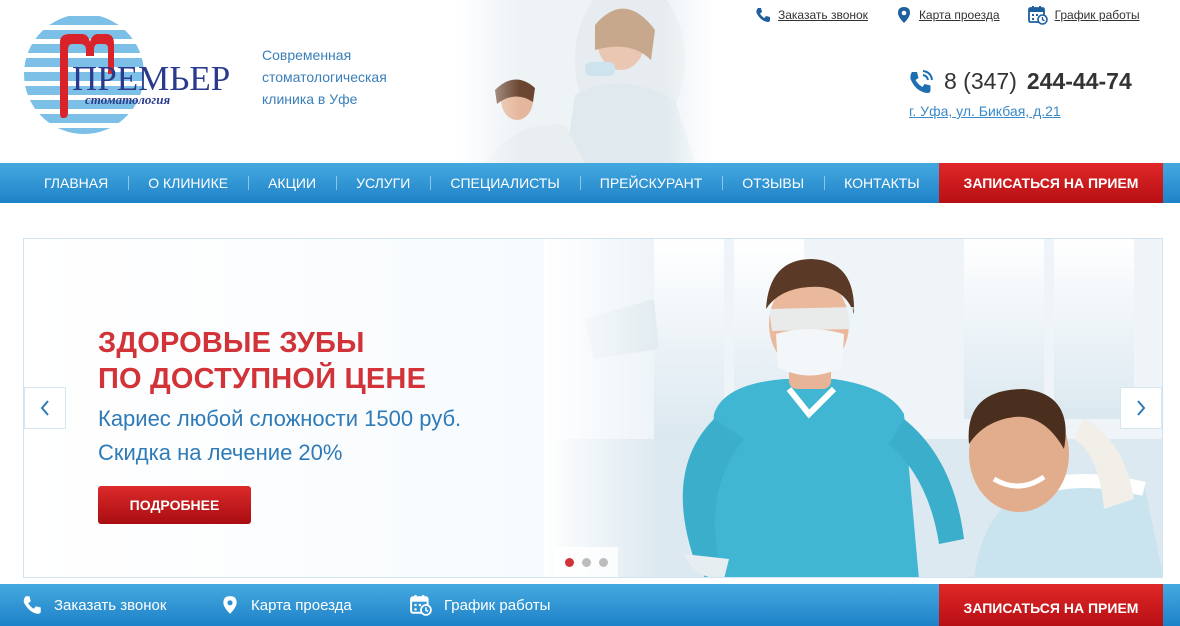  What do you see at coordinates (188, 183) in the screenshot?
I see `nav-item-about: О КЛИНИКЕ` at bounding box center [188, 183].